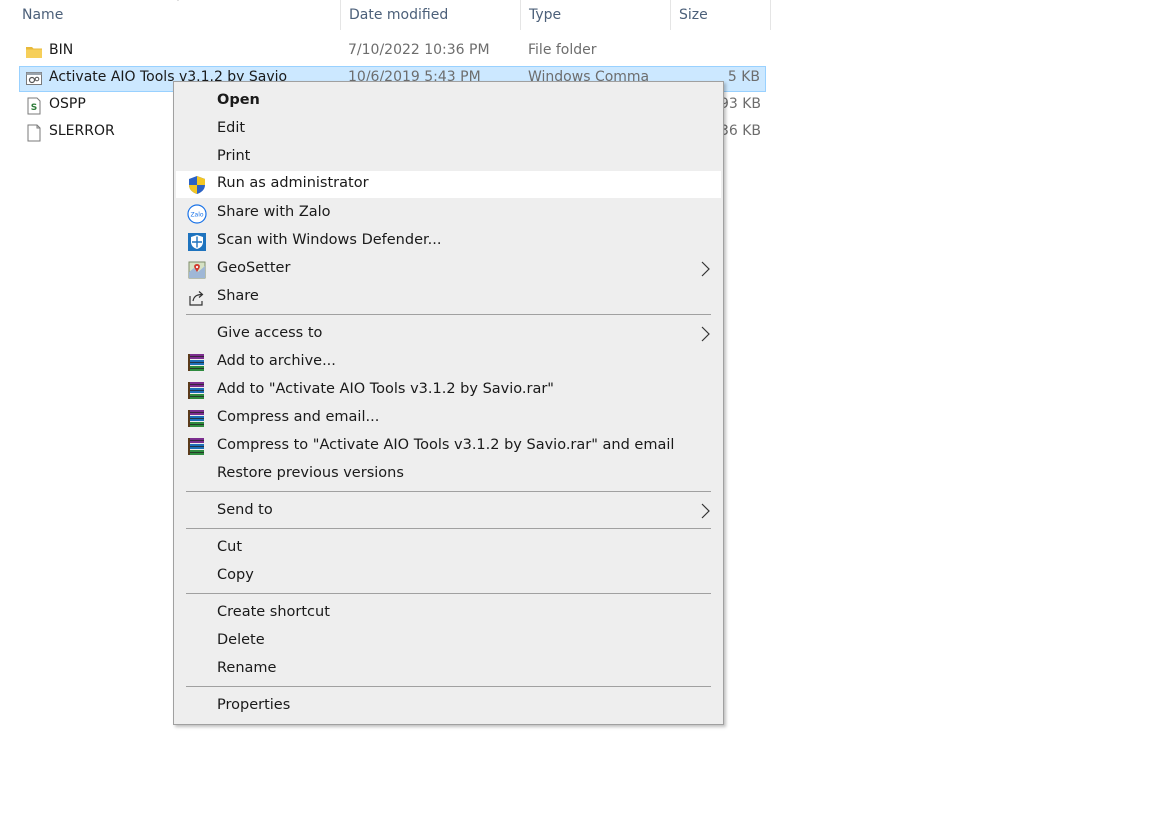  Describe the element at coordinates (241, 640) in the screenshot. I see `menu-item-label: Delete` at that location.